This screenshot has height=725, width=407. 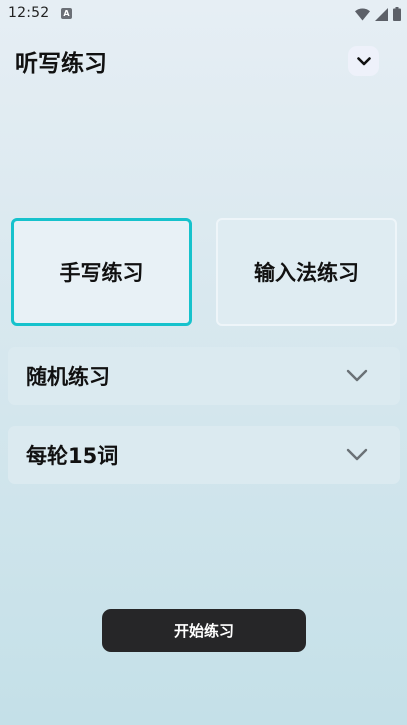 I want to click on count-select-value: 每轮15词, so click(x=72, y=456).